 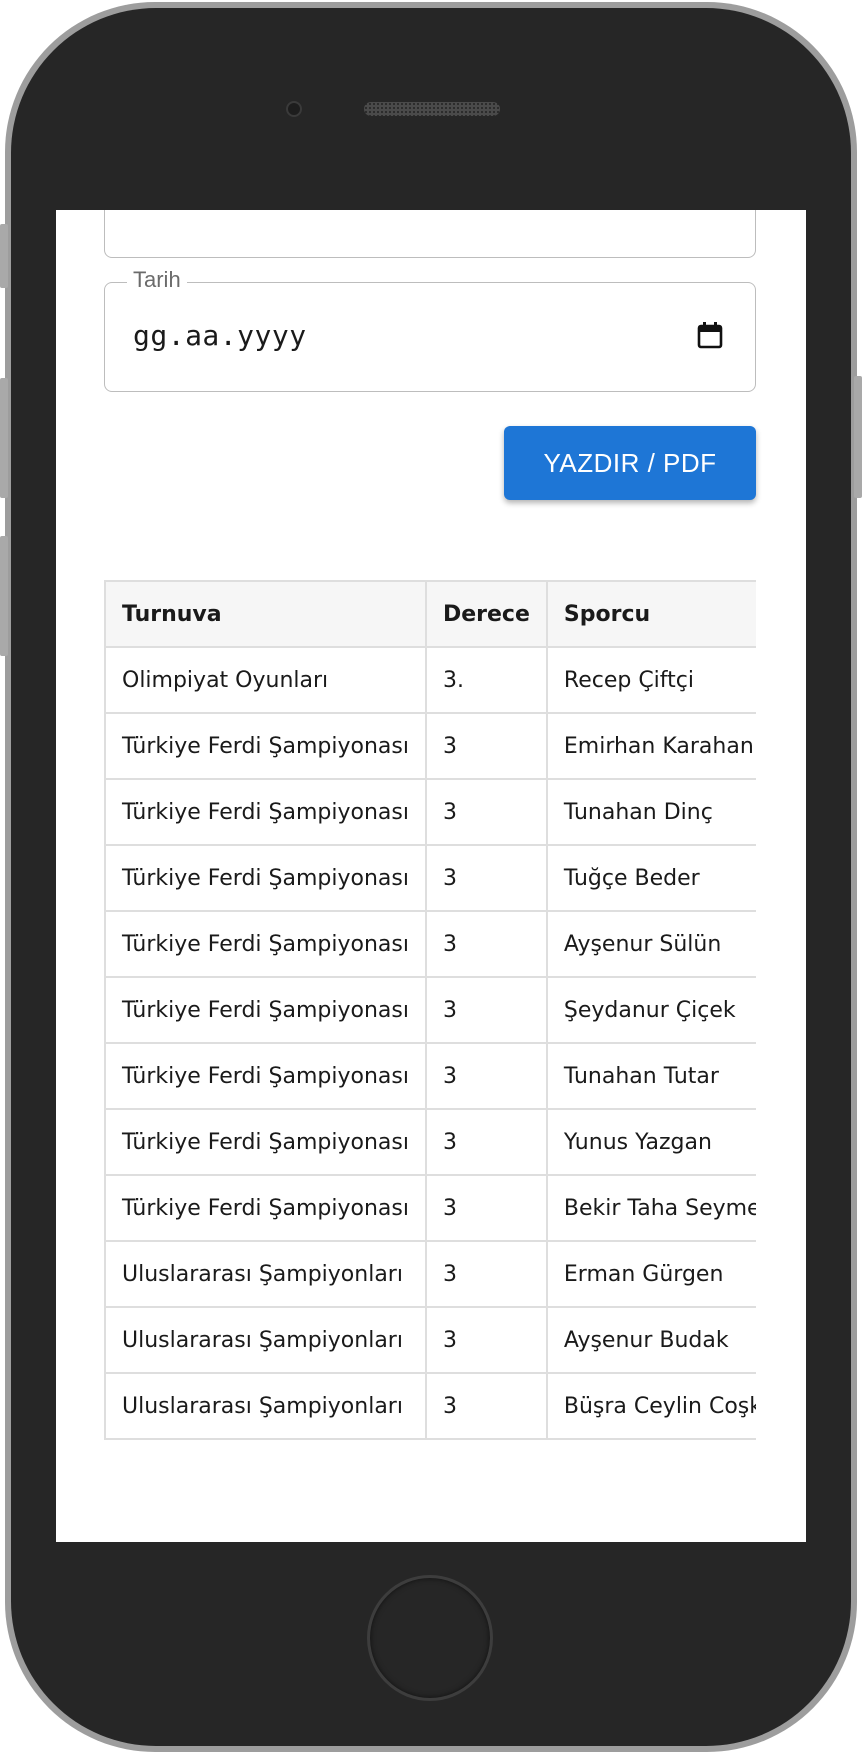 I want to click on cell-tournament: Olimpiyat Oyunları, so click(x=265, y=680).